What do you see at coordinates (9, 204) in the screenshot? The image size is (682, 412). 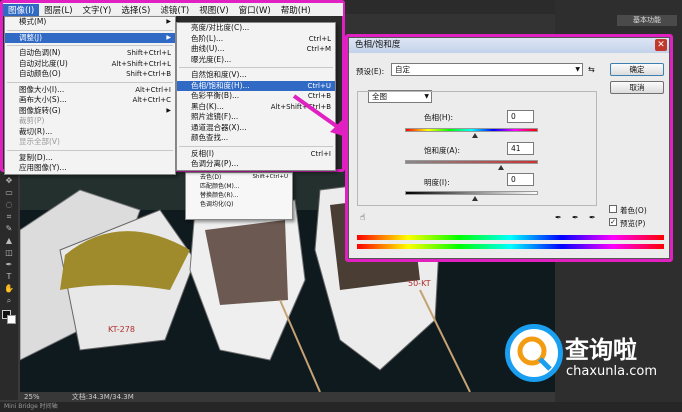 I see `lasso-tool-icon: ◌` at bounding box center [9, 204].